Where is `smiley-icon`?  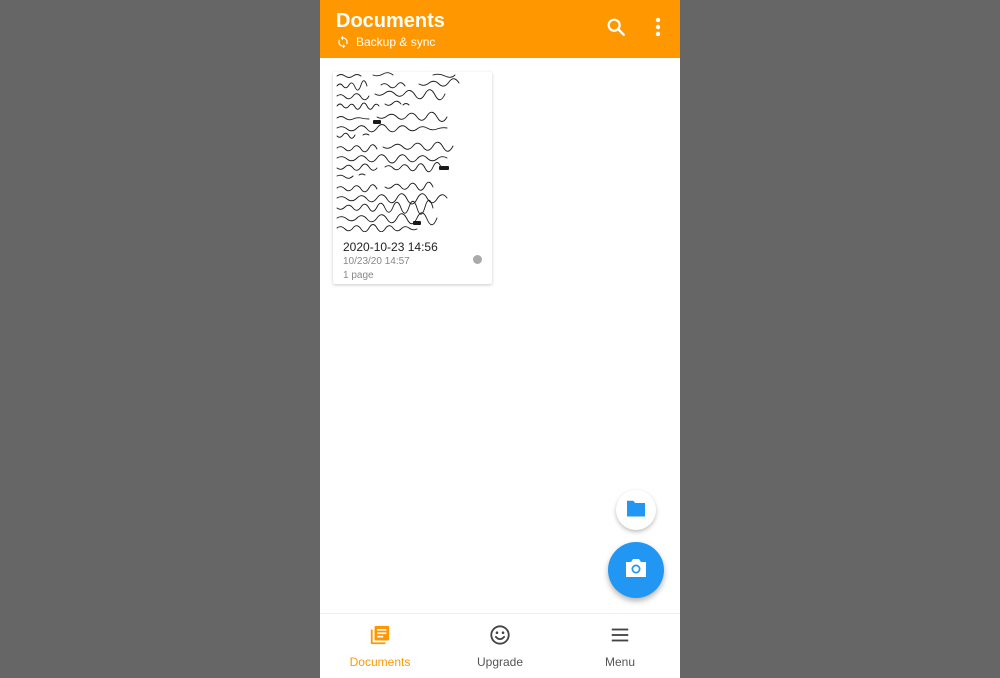
smiley-icon is located at coordinates (500, 637).